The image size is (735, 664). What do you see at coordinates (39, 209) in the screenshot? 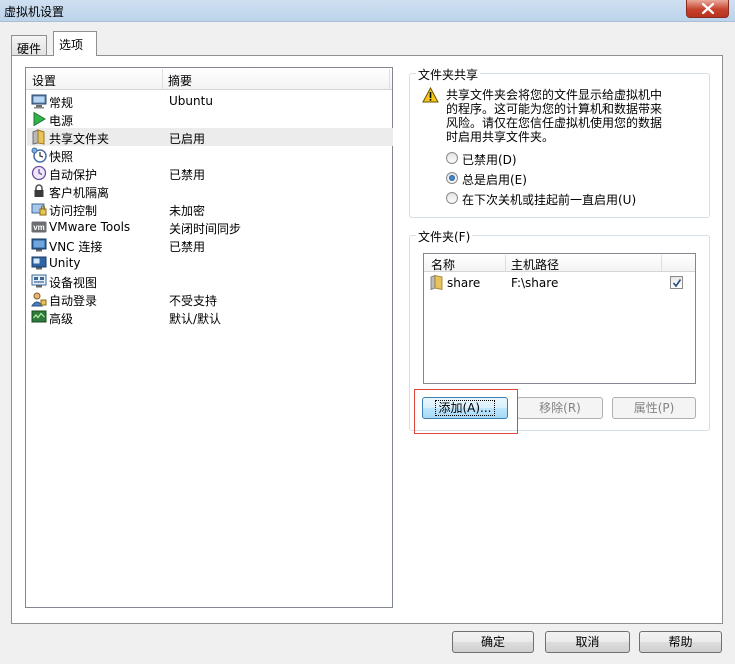
I see `access-control-icon` at bounding box center [39, 209].